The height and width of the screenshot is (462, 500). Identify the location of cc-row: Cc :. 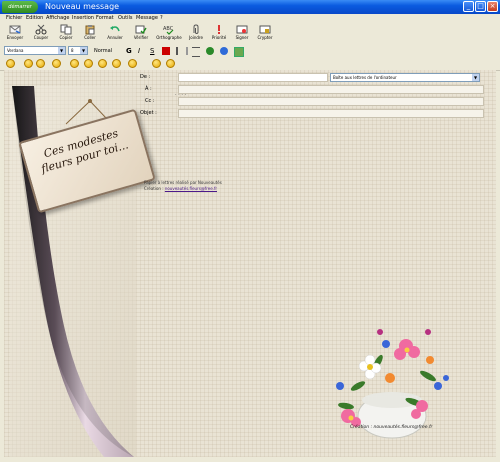
(314, 101).